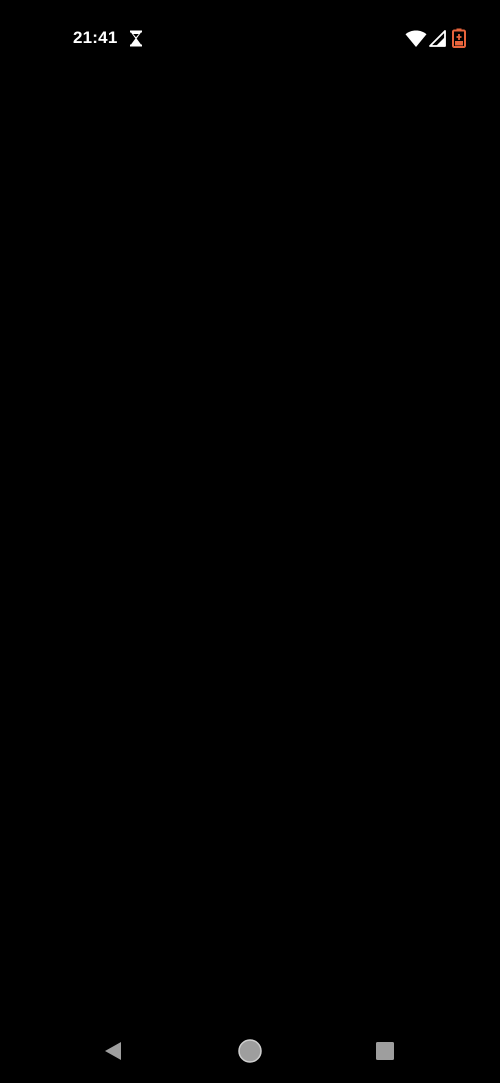 This screenshot has width=500, height=1083. I want to click on home-circle-icon, so click(250, 1051).